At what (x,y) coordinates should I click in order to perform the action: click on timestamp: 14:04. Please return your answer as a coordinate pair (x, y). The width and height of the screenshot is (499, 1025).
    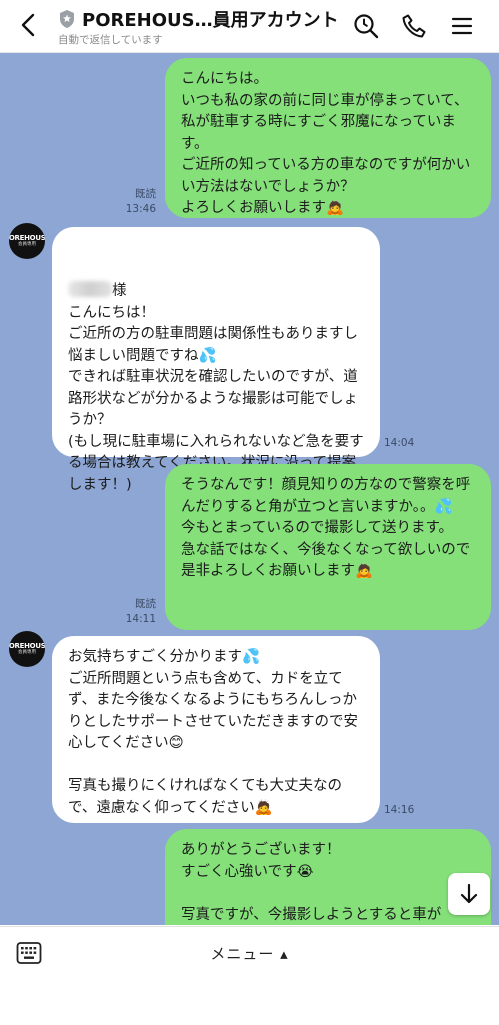
    Looking at the image, I should click on (399, 443).